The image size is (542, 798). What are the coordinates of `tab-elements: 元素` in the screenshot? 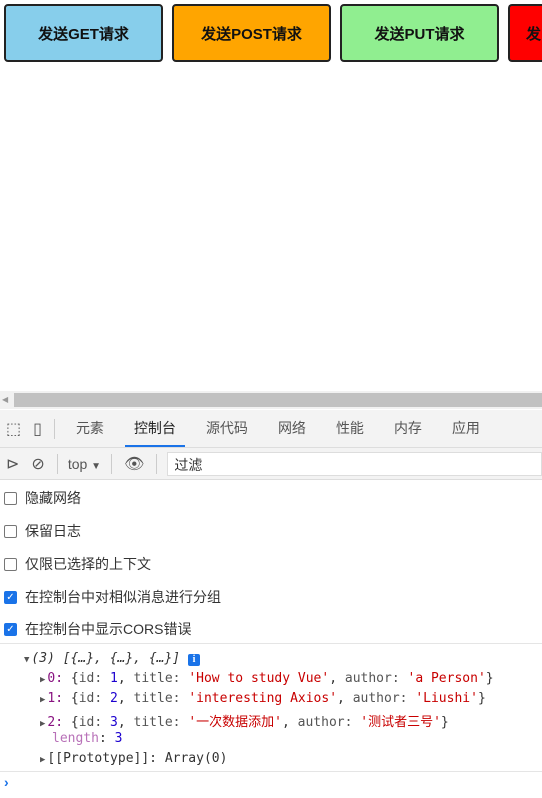 It's located at (90, 428).